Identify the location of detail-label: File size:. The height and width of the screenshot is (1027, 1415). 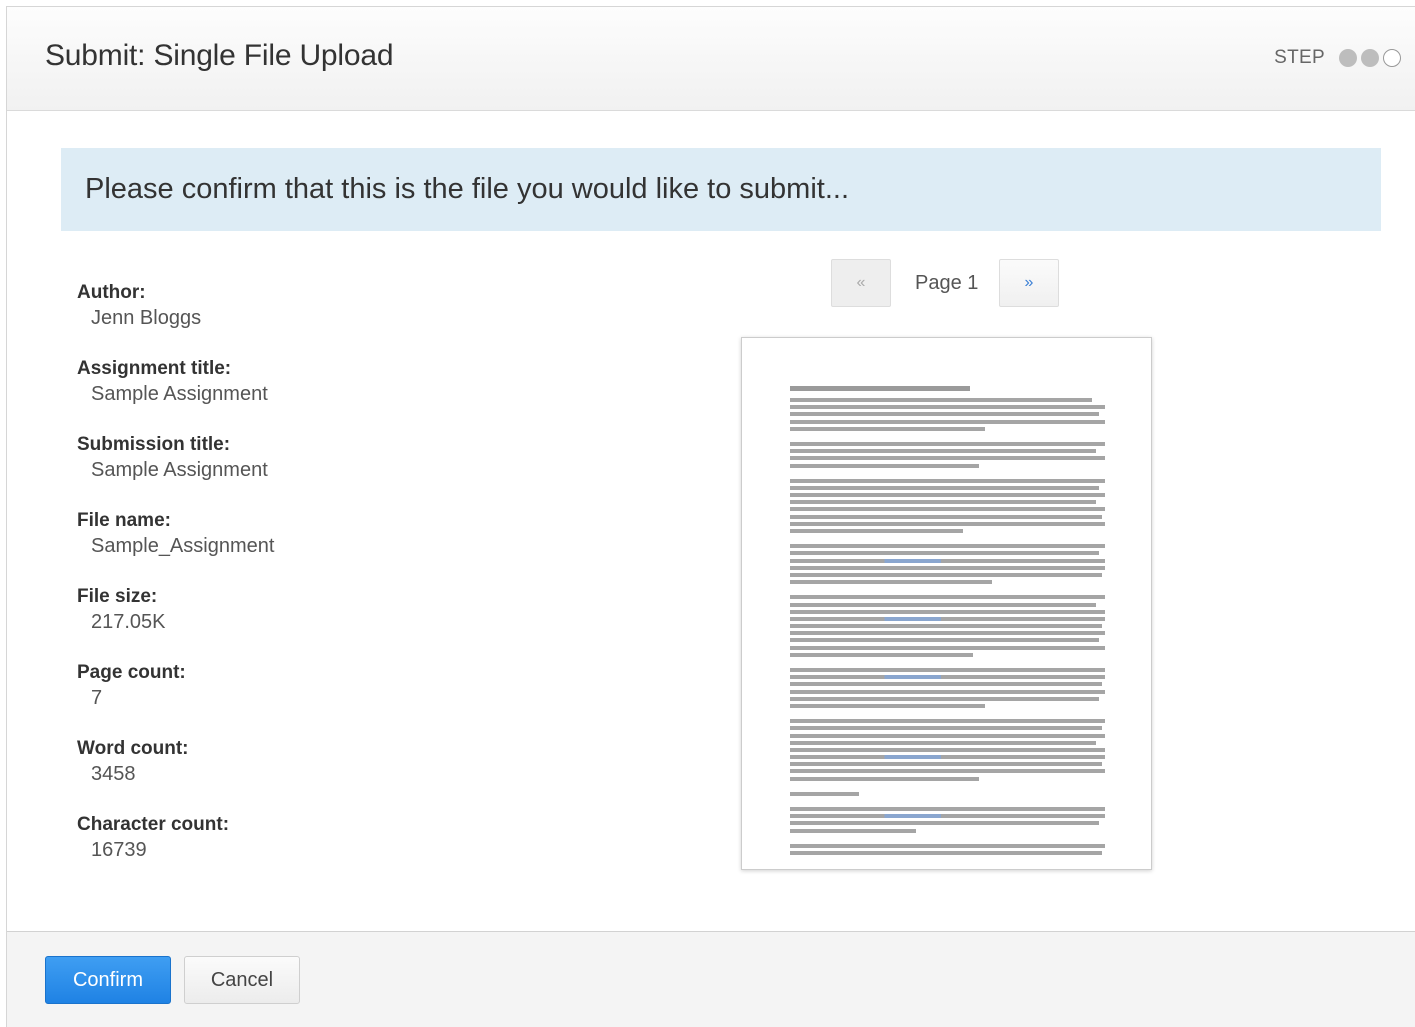
(117, 596).